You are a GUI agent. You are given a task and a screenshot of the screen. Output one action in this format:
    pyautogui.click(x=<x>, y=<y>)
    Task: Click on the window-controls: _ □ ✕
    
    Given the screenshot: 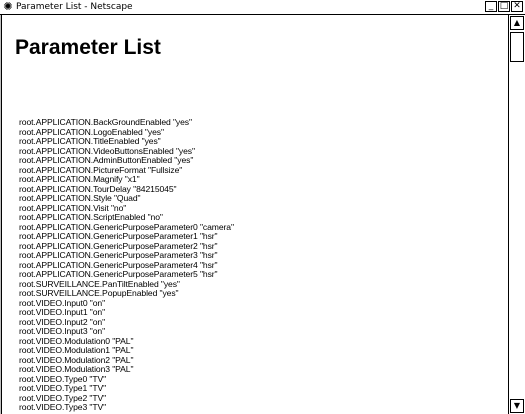 What is the action you would take?
    pyautogui.click(x=504, y=7)
    